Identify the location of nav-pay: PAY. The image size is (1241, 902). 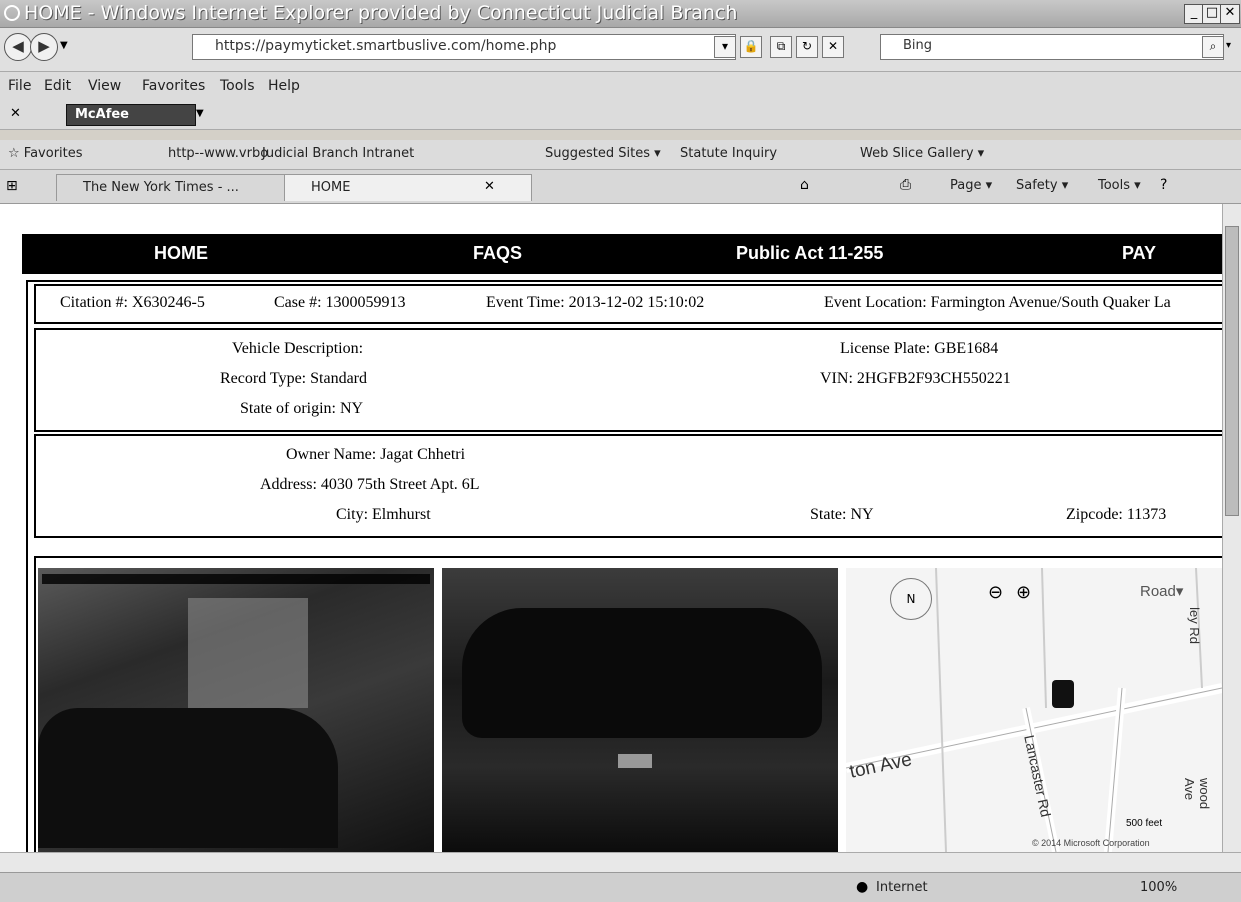
(1139, 253).